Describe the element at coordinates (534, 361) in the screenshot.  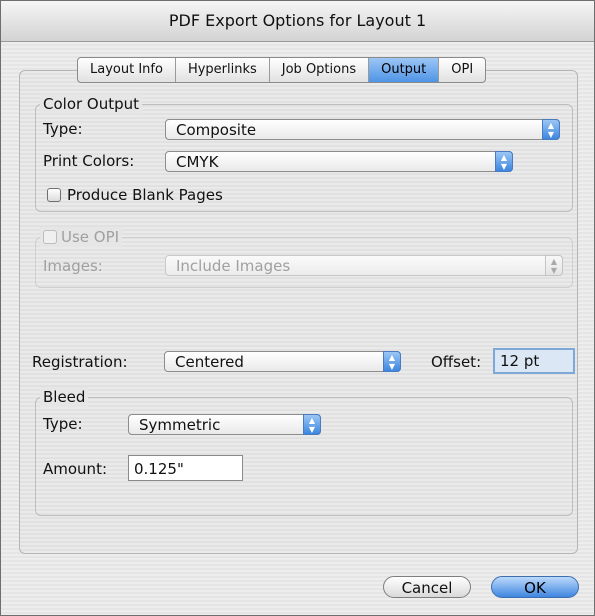
I see `offset-field: 12 pt` at that location.